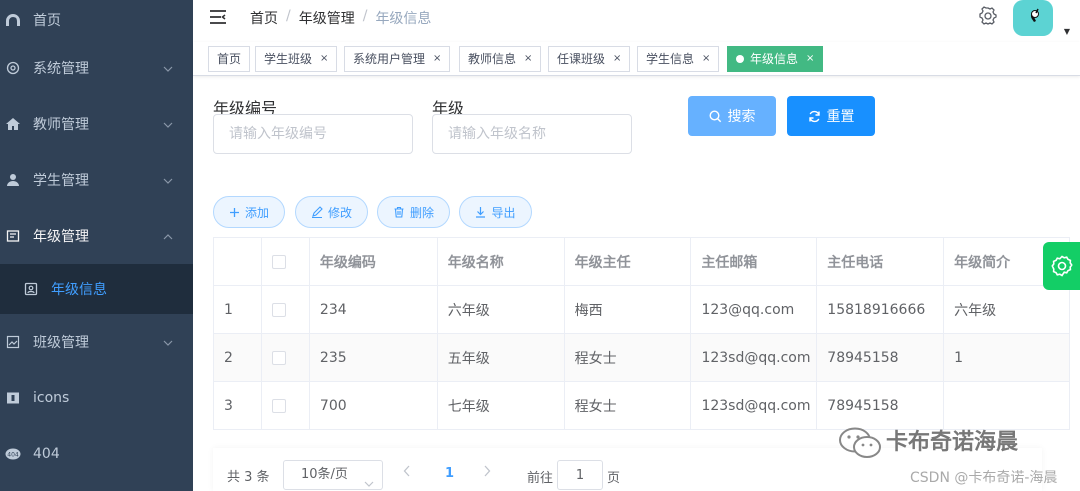 The image size is (1080, 491). What do you see at coordinates (532, 134) in the screenshot?
I see `grade-name-input` at bounding box center [532, 134].